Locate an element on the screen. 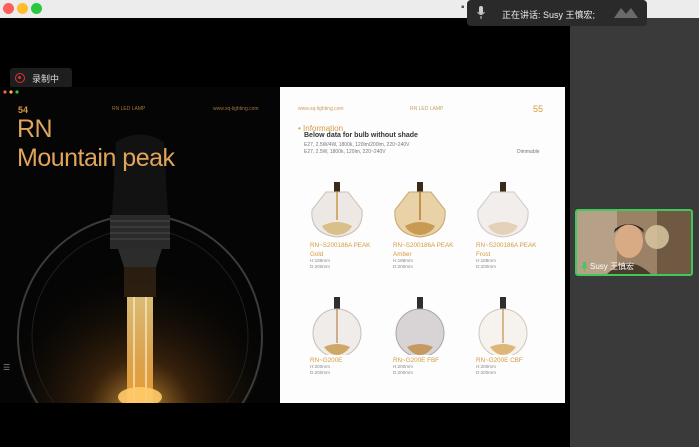  product-card: RN~S200186A PEAK Gold H:188mm D:200mm is located at coordinates (345, 225).